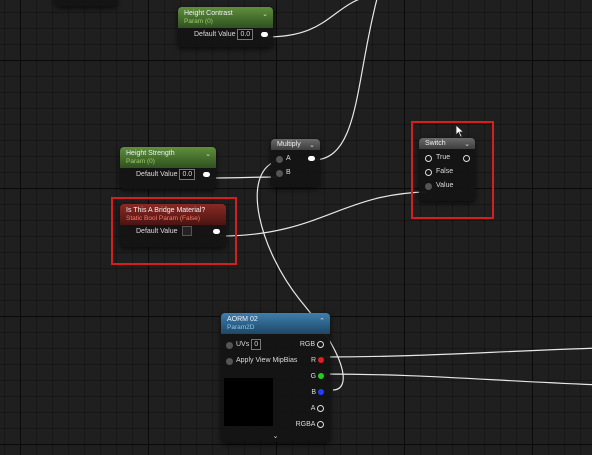 The width and height of the screenshot is (592, 455). Describe the element at coordinates (275, 323) in the screenshot. I see `node-header: AORM 02 Param2D ⌃` at that location.